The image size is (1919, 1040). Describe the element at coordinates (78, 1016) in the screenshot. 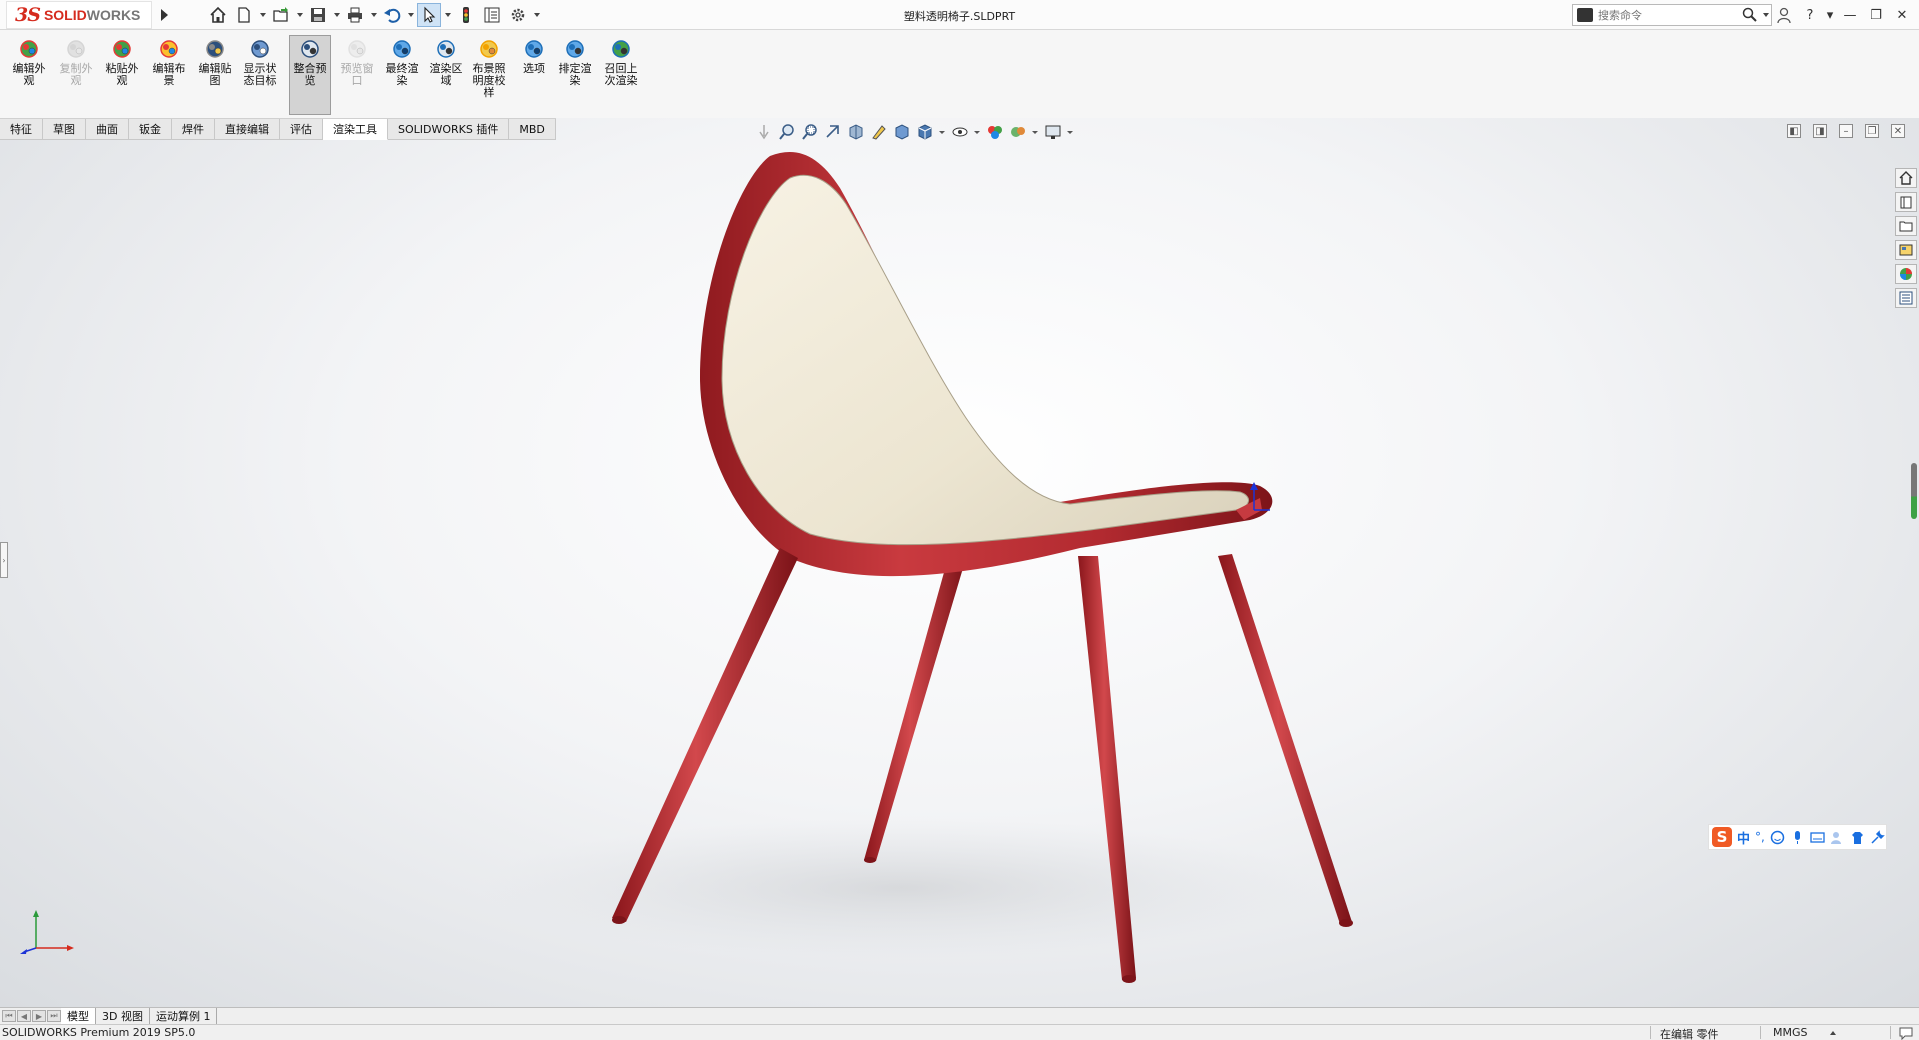

I see `bottom-tab-0: 模型` at that location.